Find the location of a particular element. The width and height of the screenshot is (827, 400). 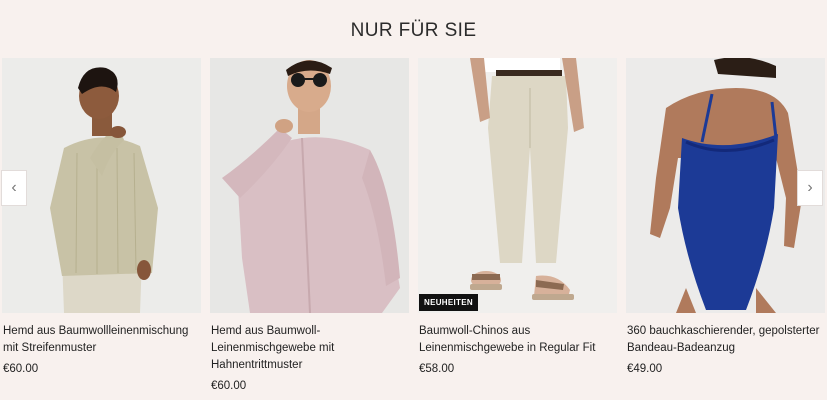

carousel-next-button: › is located at coordinates (810, 188).